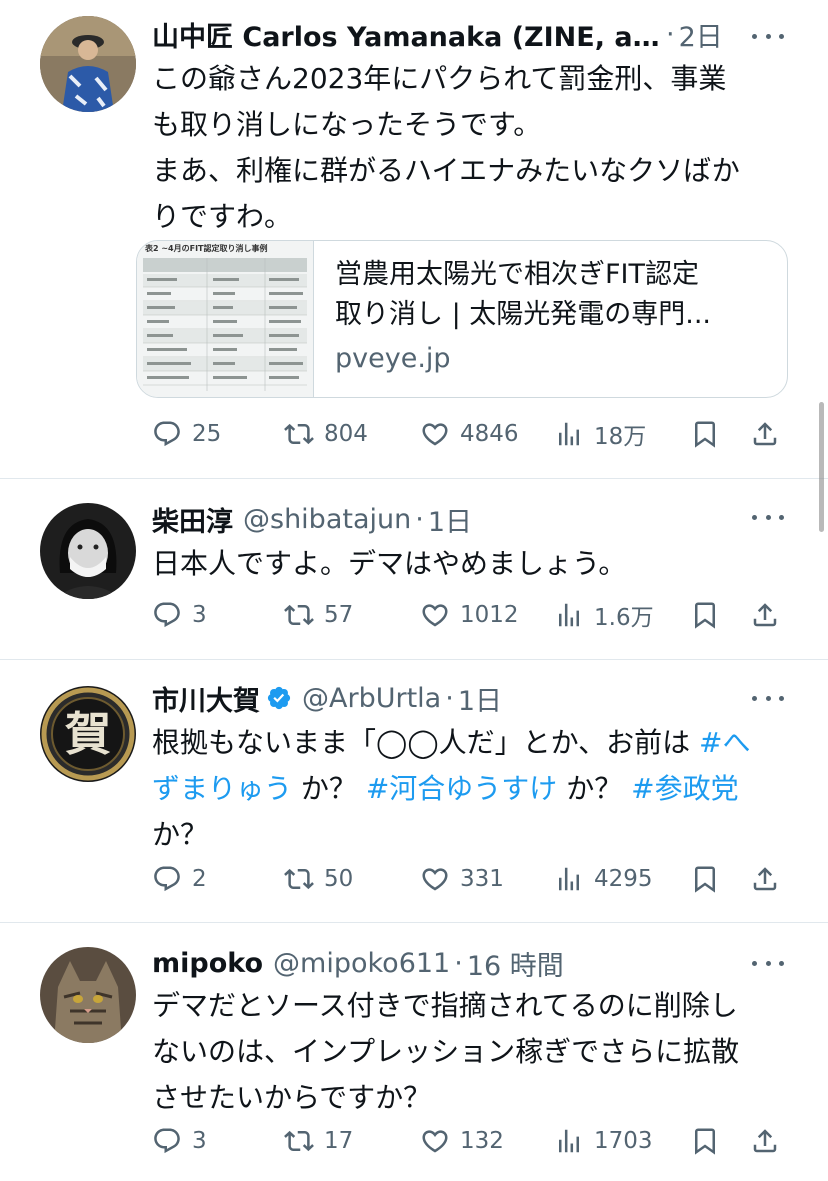 Image resolution: width=828 pixels, height=1181 pixels. I want to click on like-count: 4846, so click(489, 434).